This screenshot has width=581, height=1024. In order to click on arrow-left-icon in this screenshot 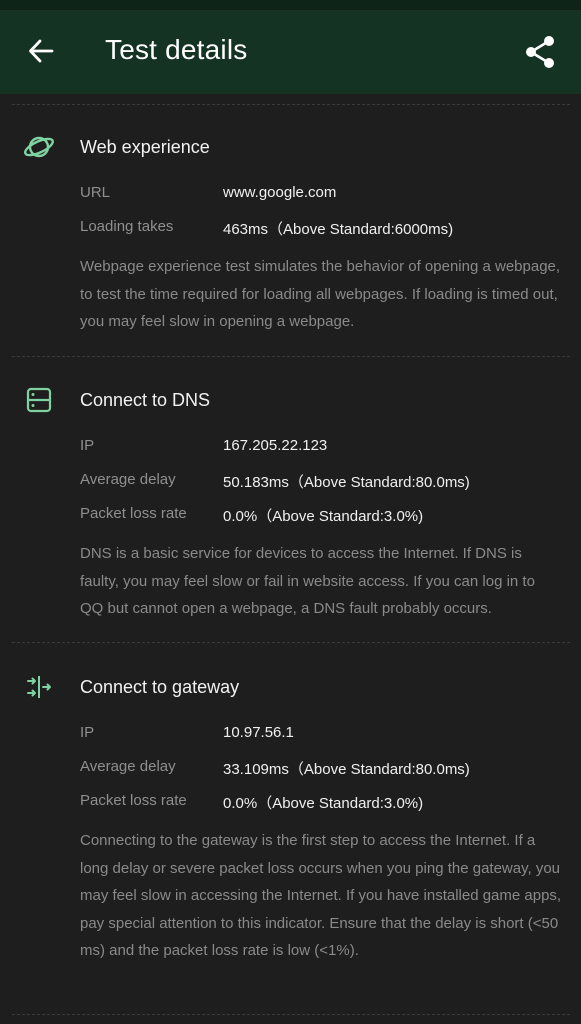, I will do `click(41, 51)`.